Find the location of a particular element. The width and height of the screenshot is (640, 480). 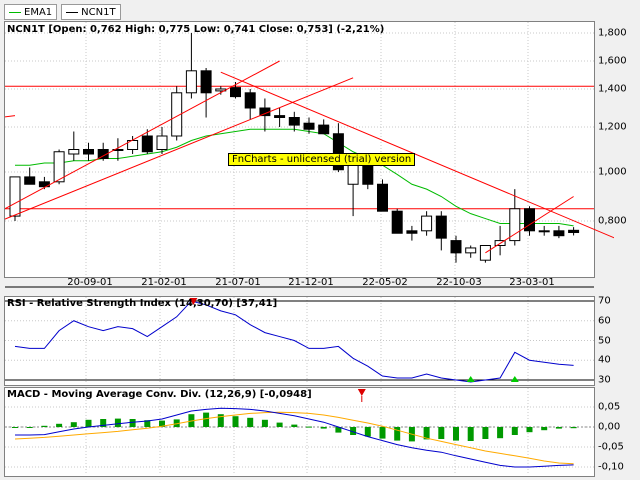

macd-tick-label: 0,05 is located at coordinates (609, 407).